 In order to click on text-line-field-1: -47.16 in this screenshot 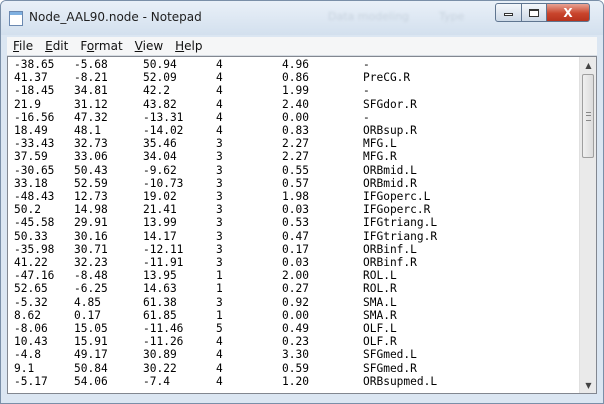, I will do `click(34, 276)`.